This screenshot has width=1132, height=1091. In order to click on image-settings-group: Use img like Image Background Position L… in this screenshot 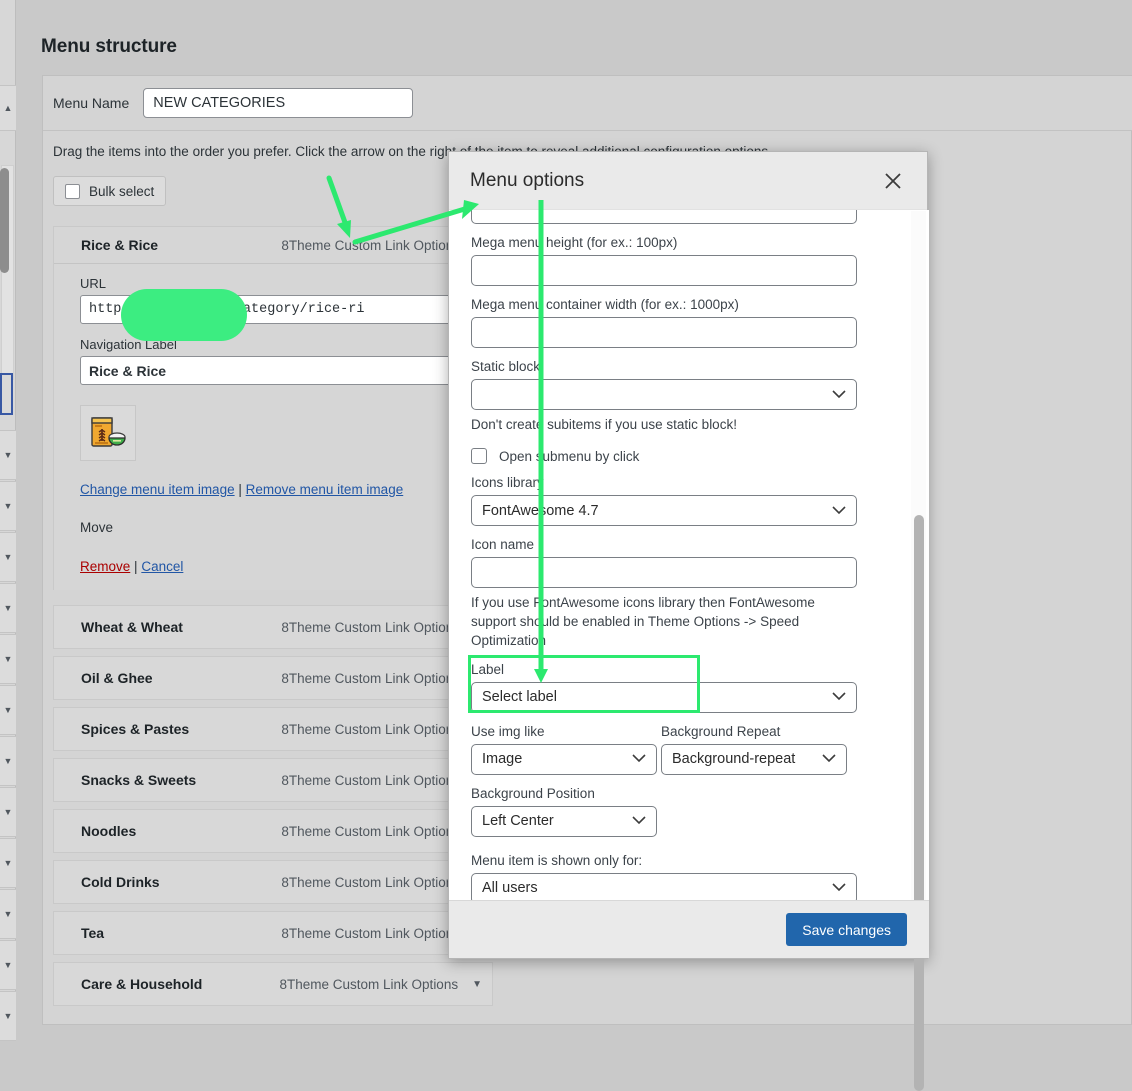, I will do `click(691, 775)`.